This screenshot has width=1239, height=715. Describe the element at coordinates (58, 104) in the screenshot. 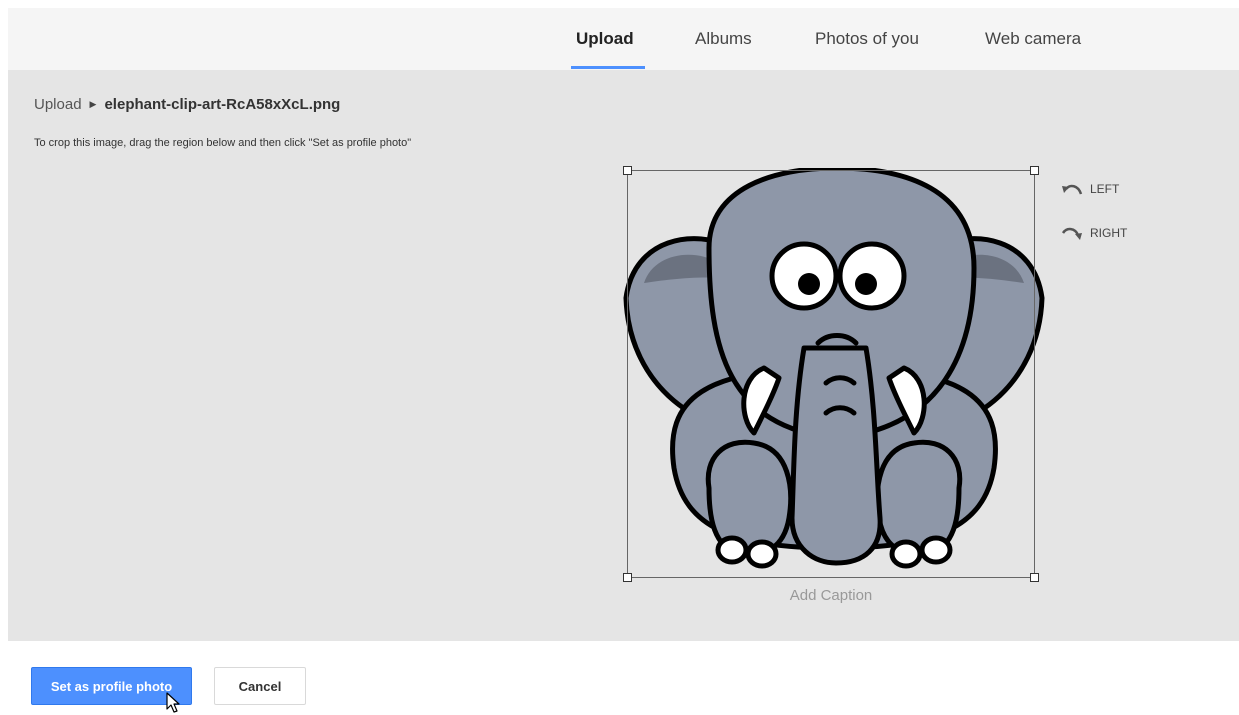

I see `breadcrumb-root: Upload` at that location.